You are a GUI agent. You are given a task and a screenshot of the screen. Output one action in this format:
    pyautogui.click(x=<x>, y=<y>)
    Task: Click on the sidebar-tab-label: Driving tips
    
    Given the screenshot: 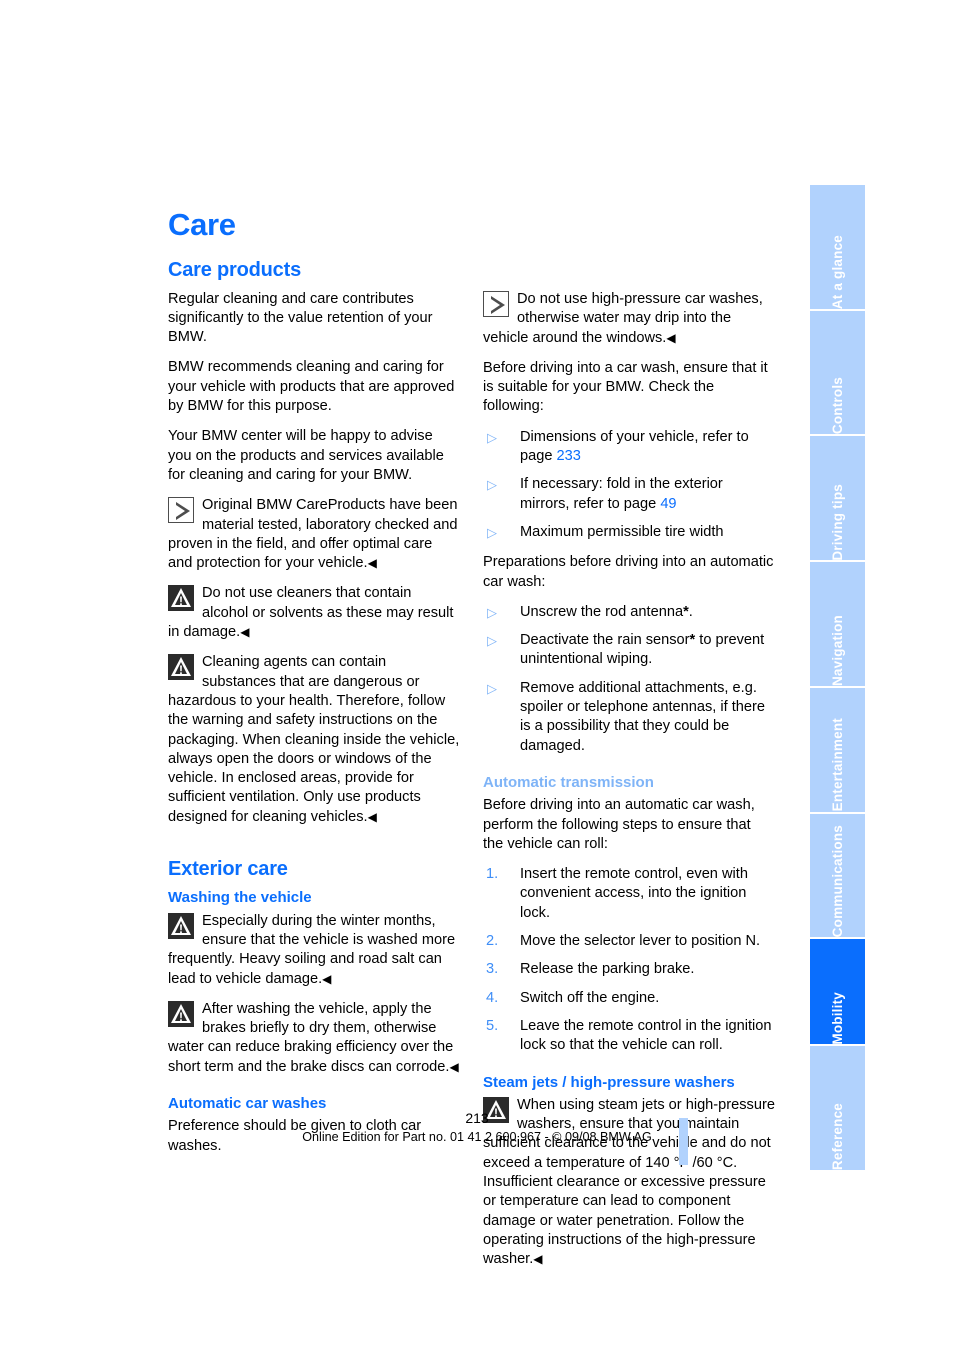 What is the action you would take?
    pyautogui.click(x=837, y=522)
    